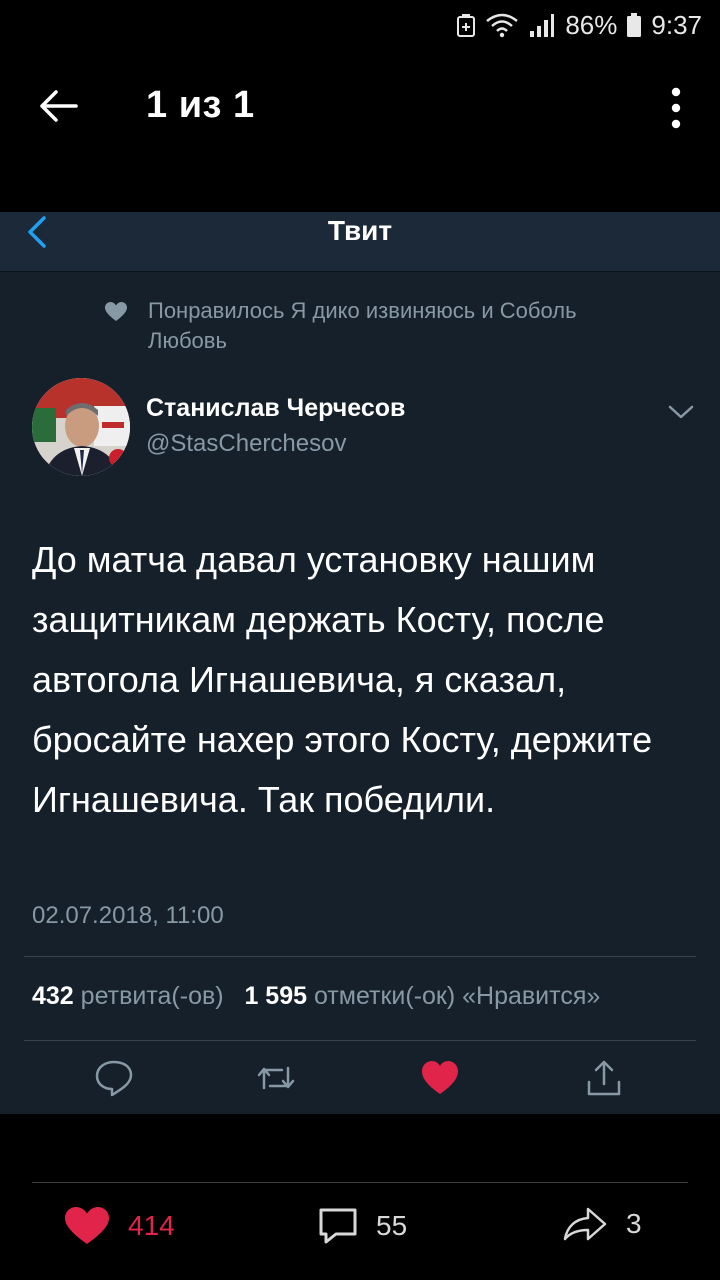  Describe the element at coordinates (466, 25) in the screenshot. I see `battery-saver-icon` at that location.